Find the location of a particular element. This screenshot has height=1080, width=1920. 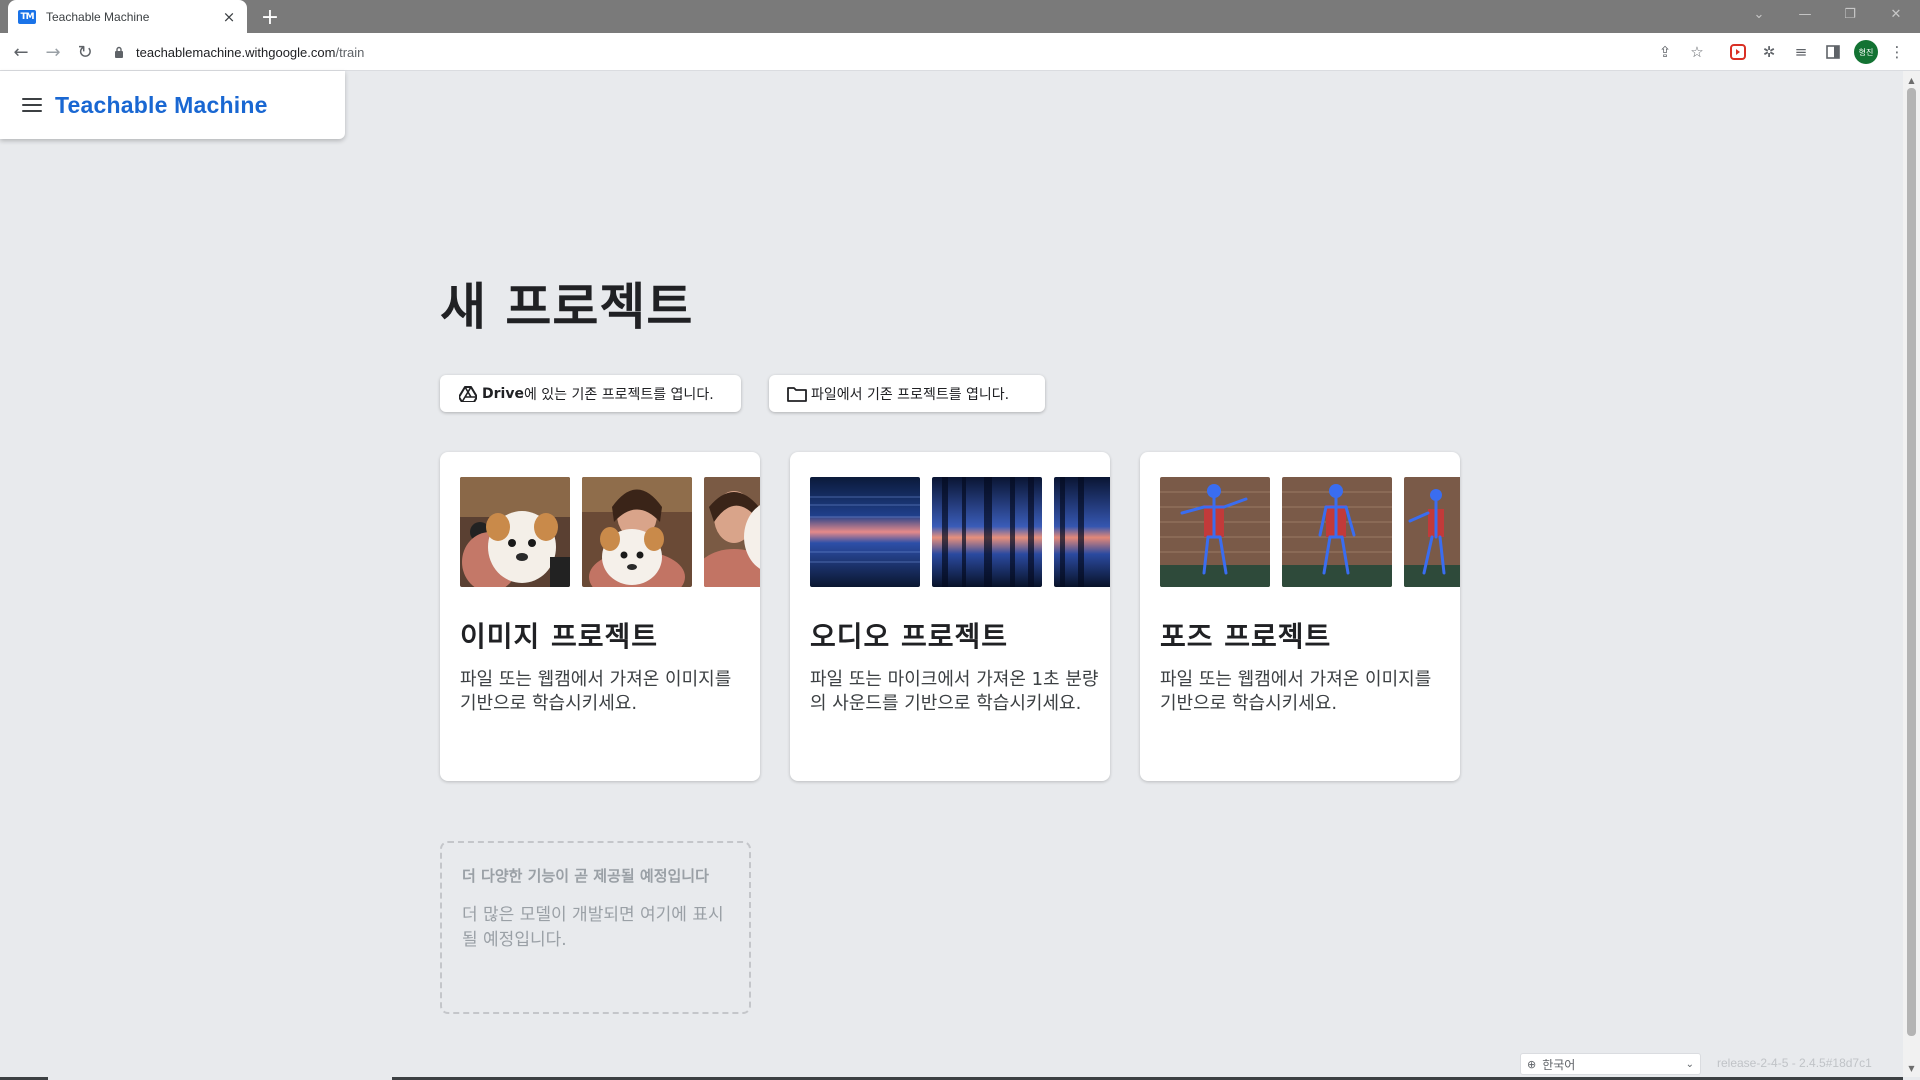

browser-tab: TM Teachable Machine × is located at coordinates (127, 16).